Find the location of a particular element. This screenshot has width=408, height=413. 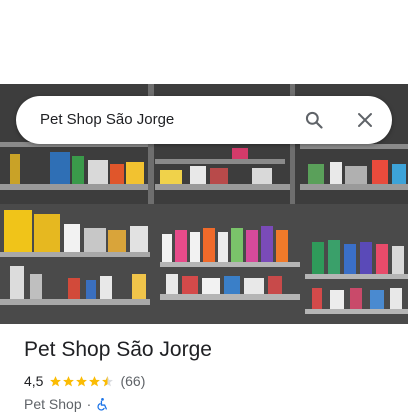

close-icon is located at coordinates (365, 120).